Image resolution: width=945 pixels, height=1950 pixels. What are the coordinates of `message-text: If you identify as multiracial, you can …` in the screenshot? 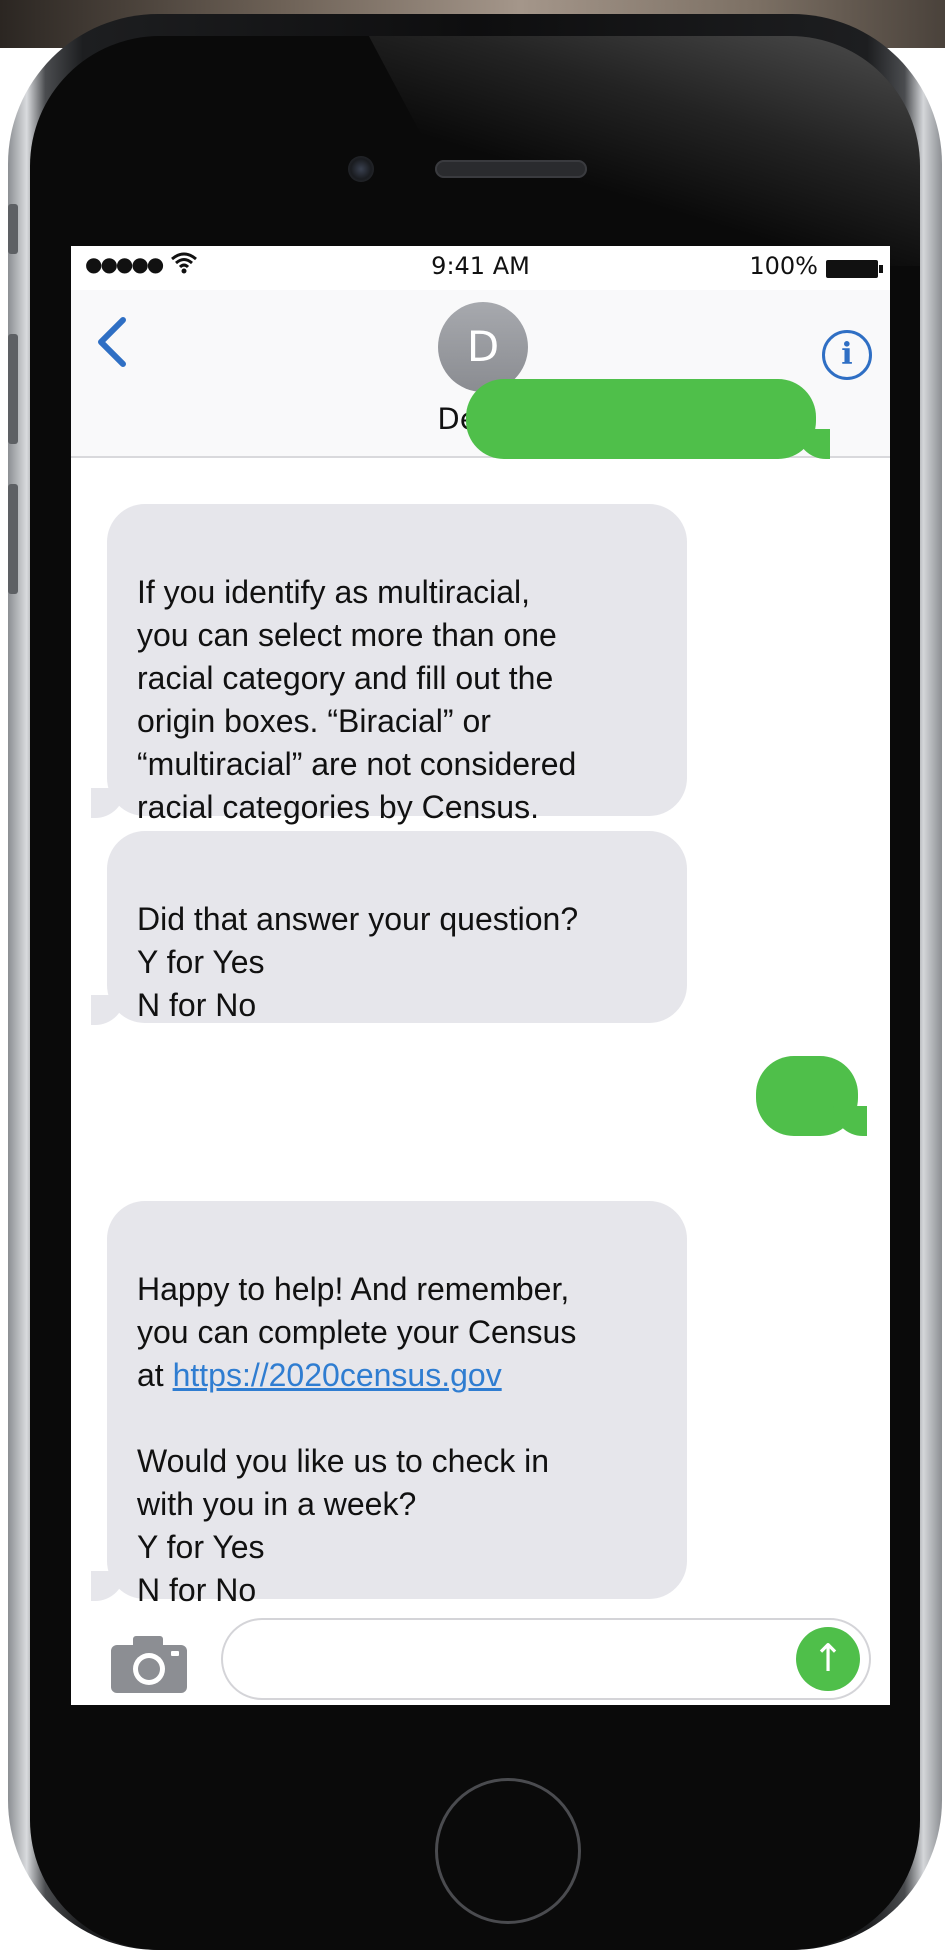 It's located at (357, 699).